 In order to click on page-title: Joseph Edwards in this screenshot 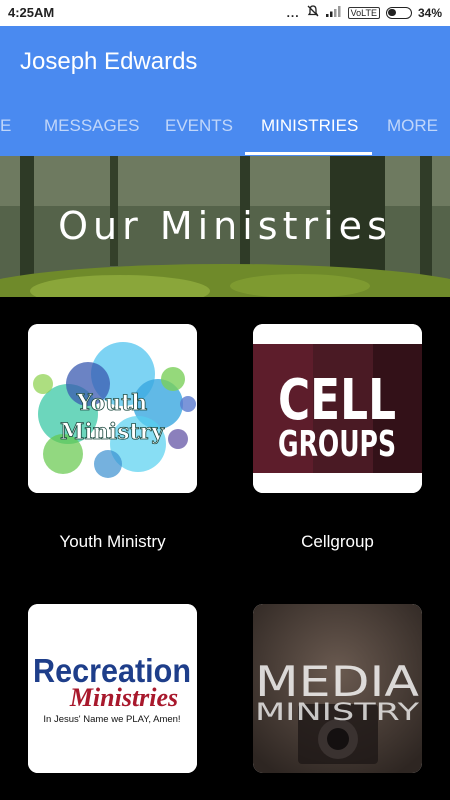, I will do `click(109, 61)`.